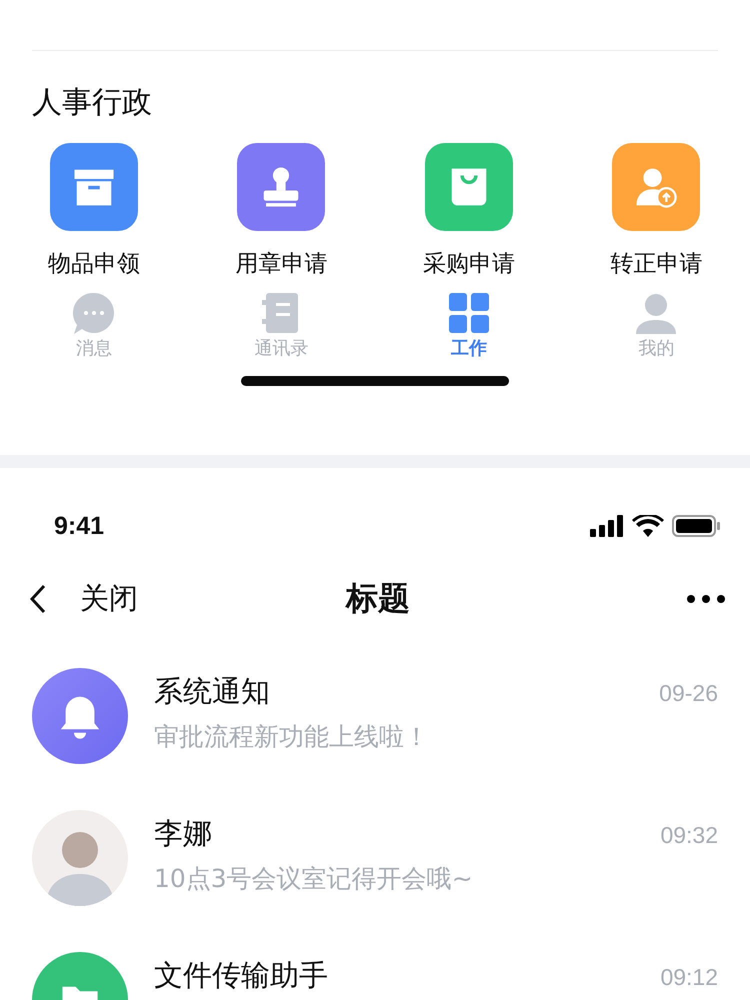 The width and height of the screenshot is (750, 1000). I want to click on message-preview: 审批流程新功能上线啦！, so click(292, 737).